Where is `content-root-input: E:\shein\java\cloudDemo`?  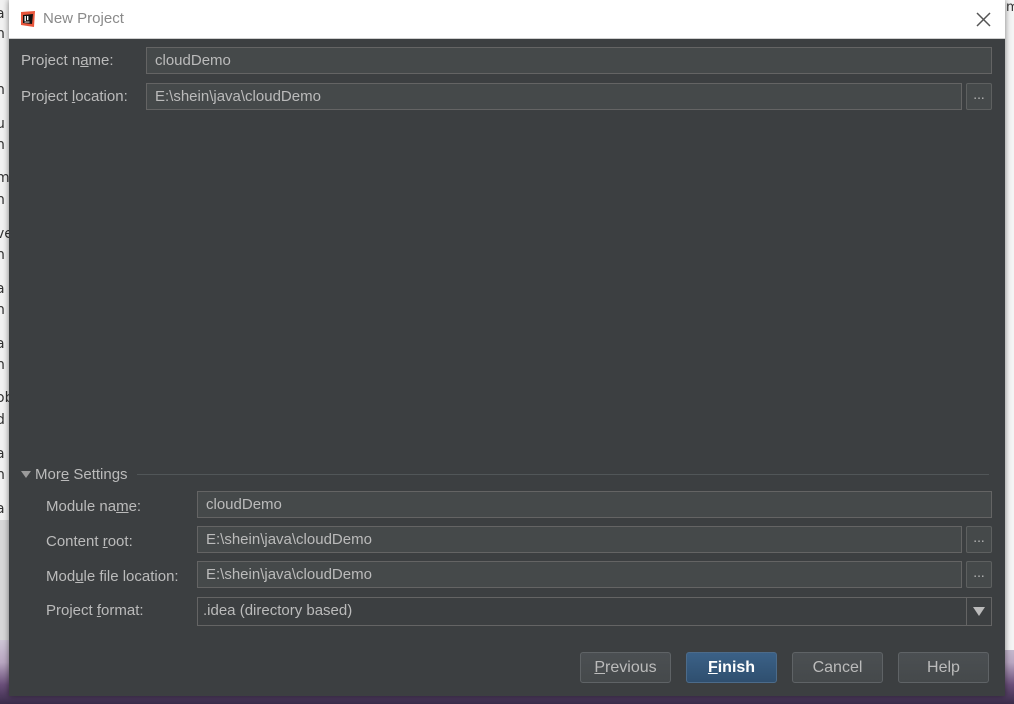
content-root-input: E:\shein\java\cloudDemo is located at coordinates (579, 539).